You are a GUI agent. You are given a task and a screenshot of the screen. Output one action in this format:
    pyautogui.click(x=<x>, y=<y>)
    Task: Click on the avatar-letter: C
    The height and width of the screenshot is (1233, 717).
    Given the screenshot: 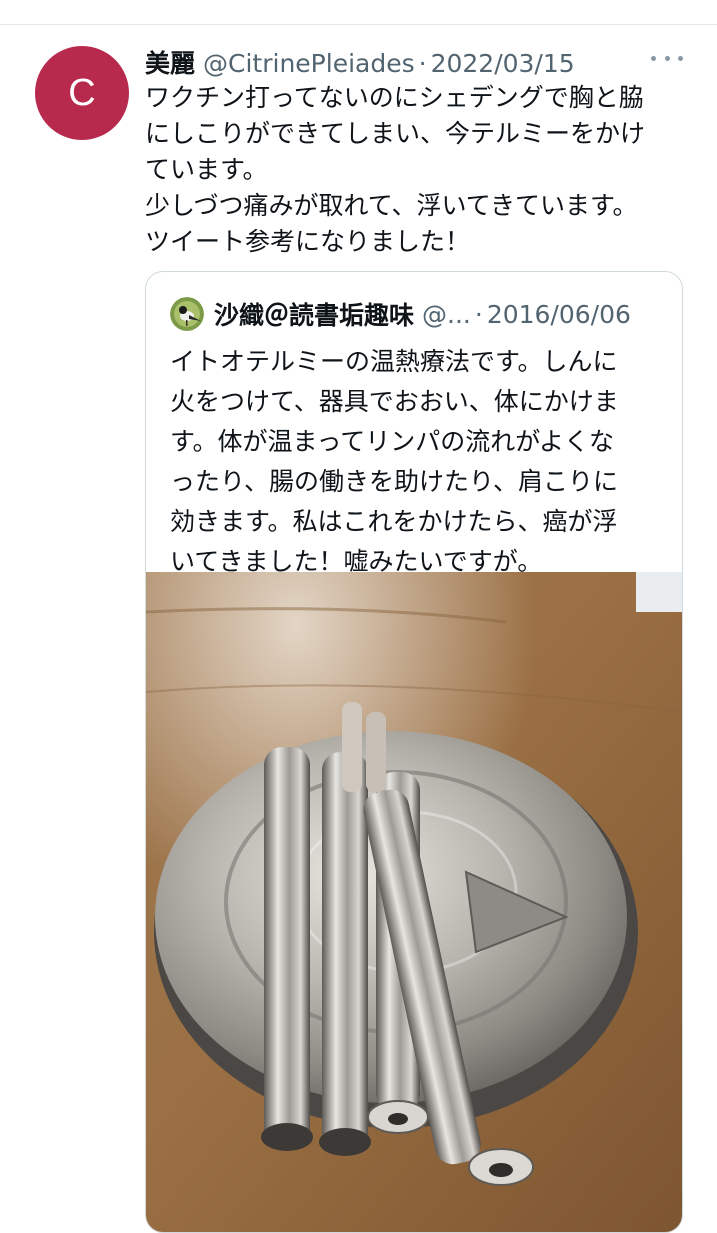 What is the action you would take?
    pyautogui.click(x=82, y=92)
    